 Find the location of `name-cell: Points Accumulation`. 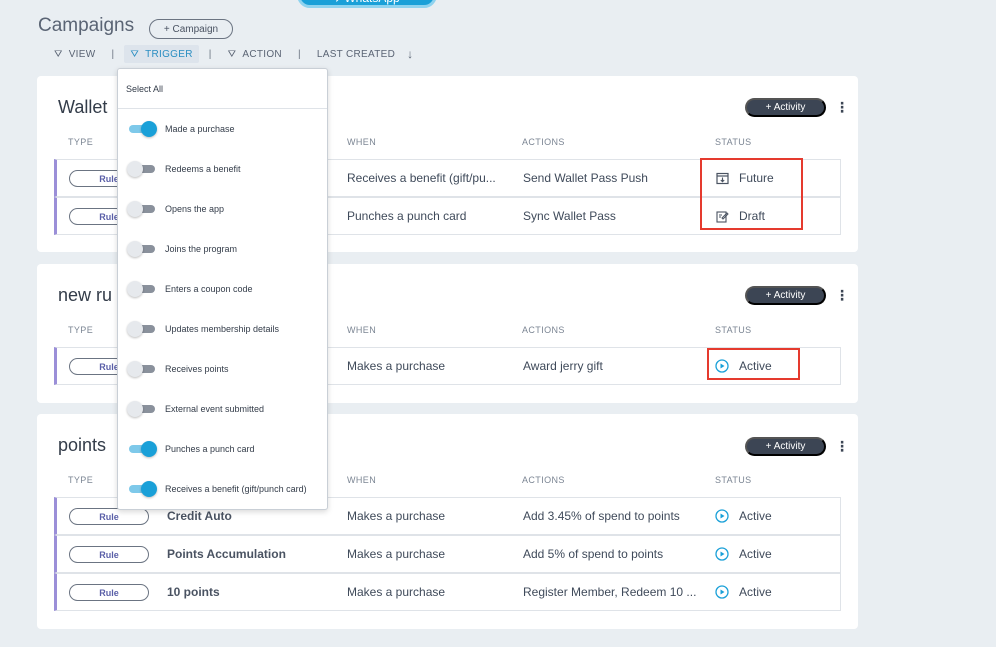

name-cell: Points Accumulation is located at coordinates (226, 554).